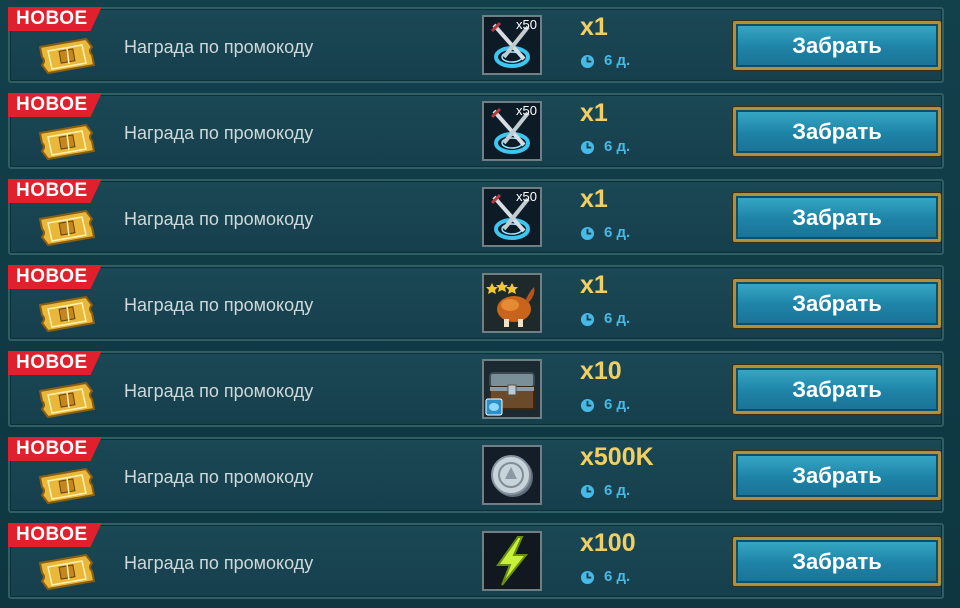  Describe the element at coordinates (608, 543) in the screenshot. I see `reward-quantity: x100` at that location.